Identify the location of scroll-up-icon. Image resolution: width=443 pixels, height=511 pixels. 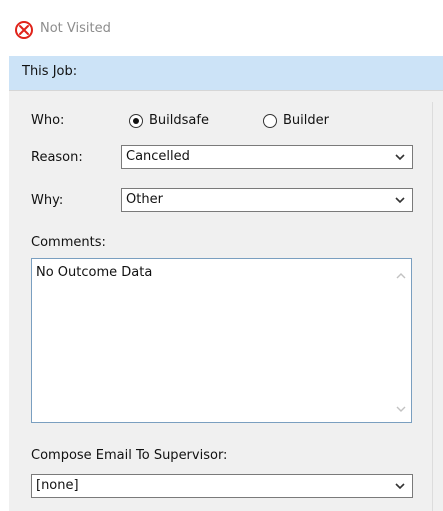
(401, 276).